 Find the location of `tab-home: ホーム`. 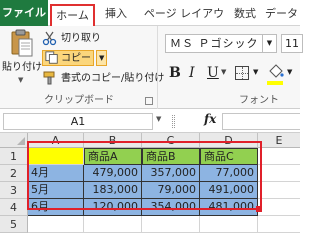

tab-home: ホーム is located at coordinates (72, 15).